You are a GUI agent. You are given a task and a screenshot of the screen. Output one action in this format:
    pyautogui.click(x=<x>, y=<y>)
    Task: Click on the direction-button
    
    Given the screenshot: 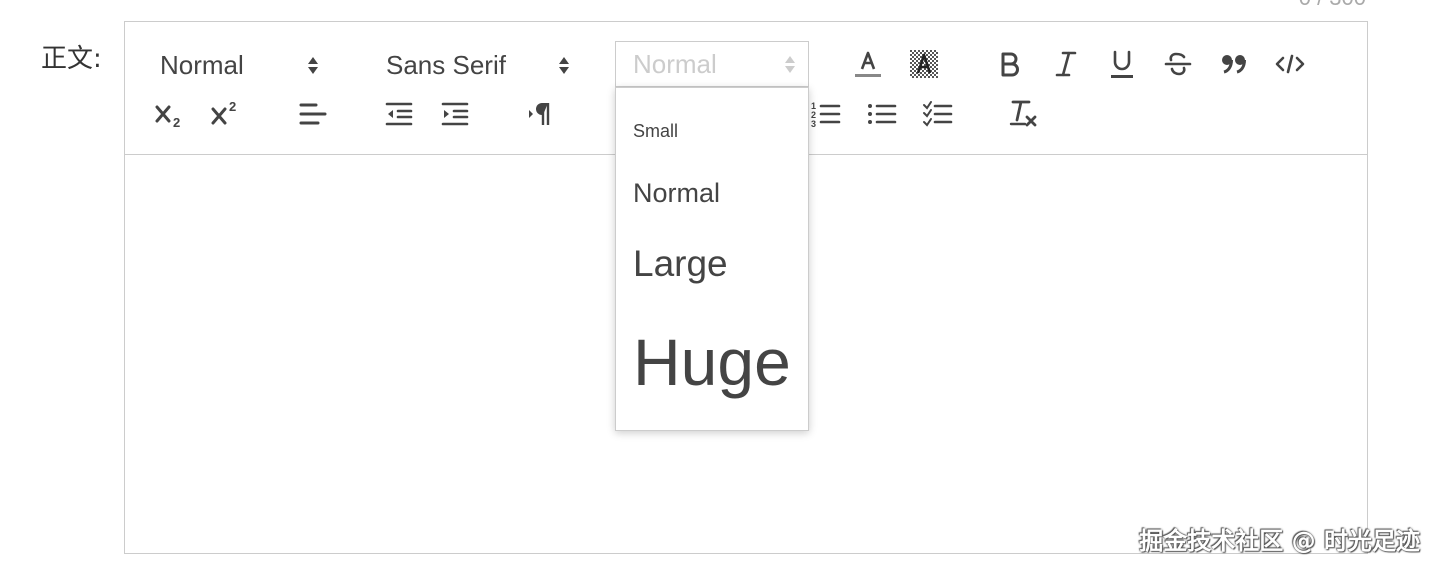 What is the action you would take?
    pyautogui.click(x=541, y=114)
    